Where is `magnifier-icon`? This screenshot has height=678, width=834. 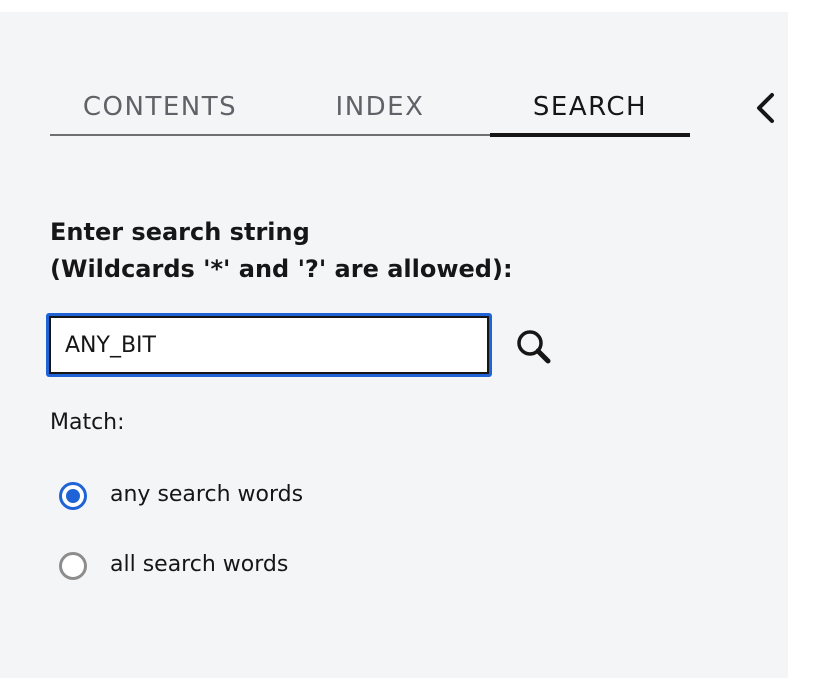 magnifier-icon is located at coordinates (534, 347).